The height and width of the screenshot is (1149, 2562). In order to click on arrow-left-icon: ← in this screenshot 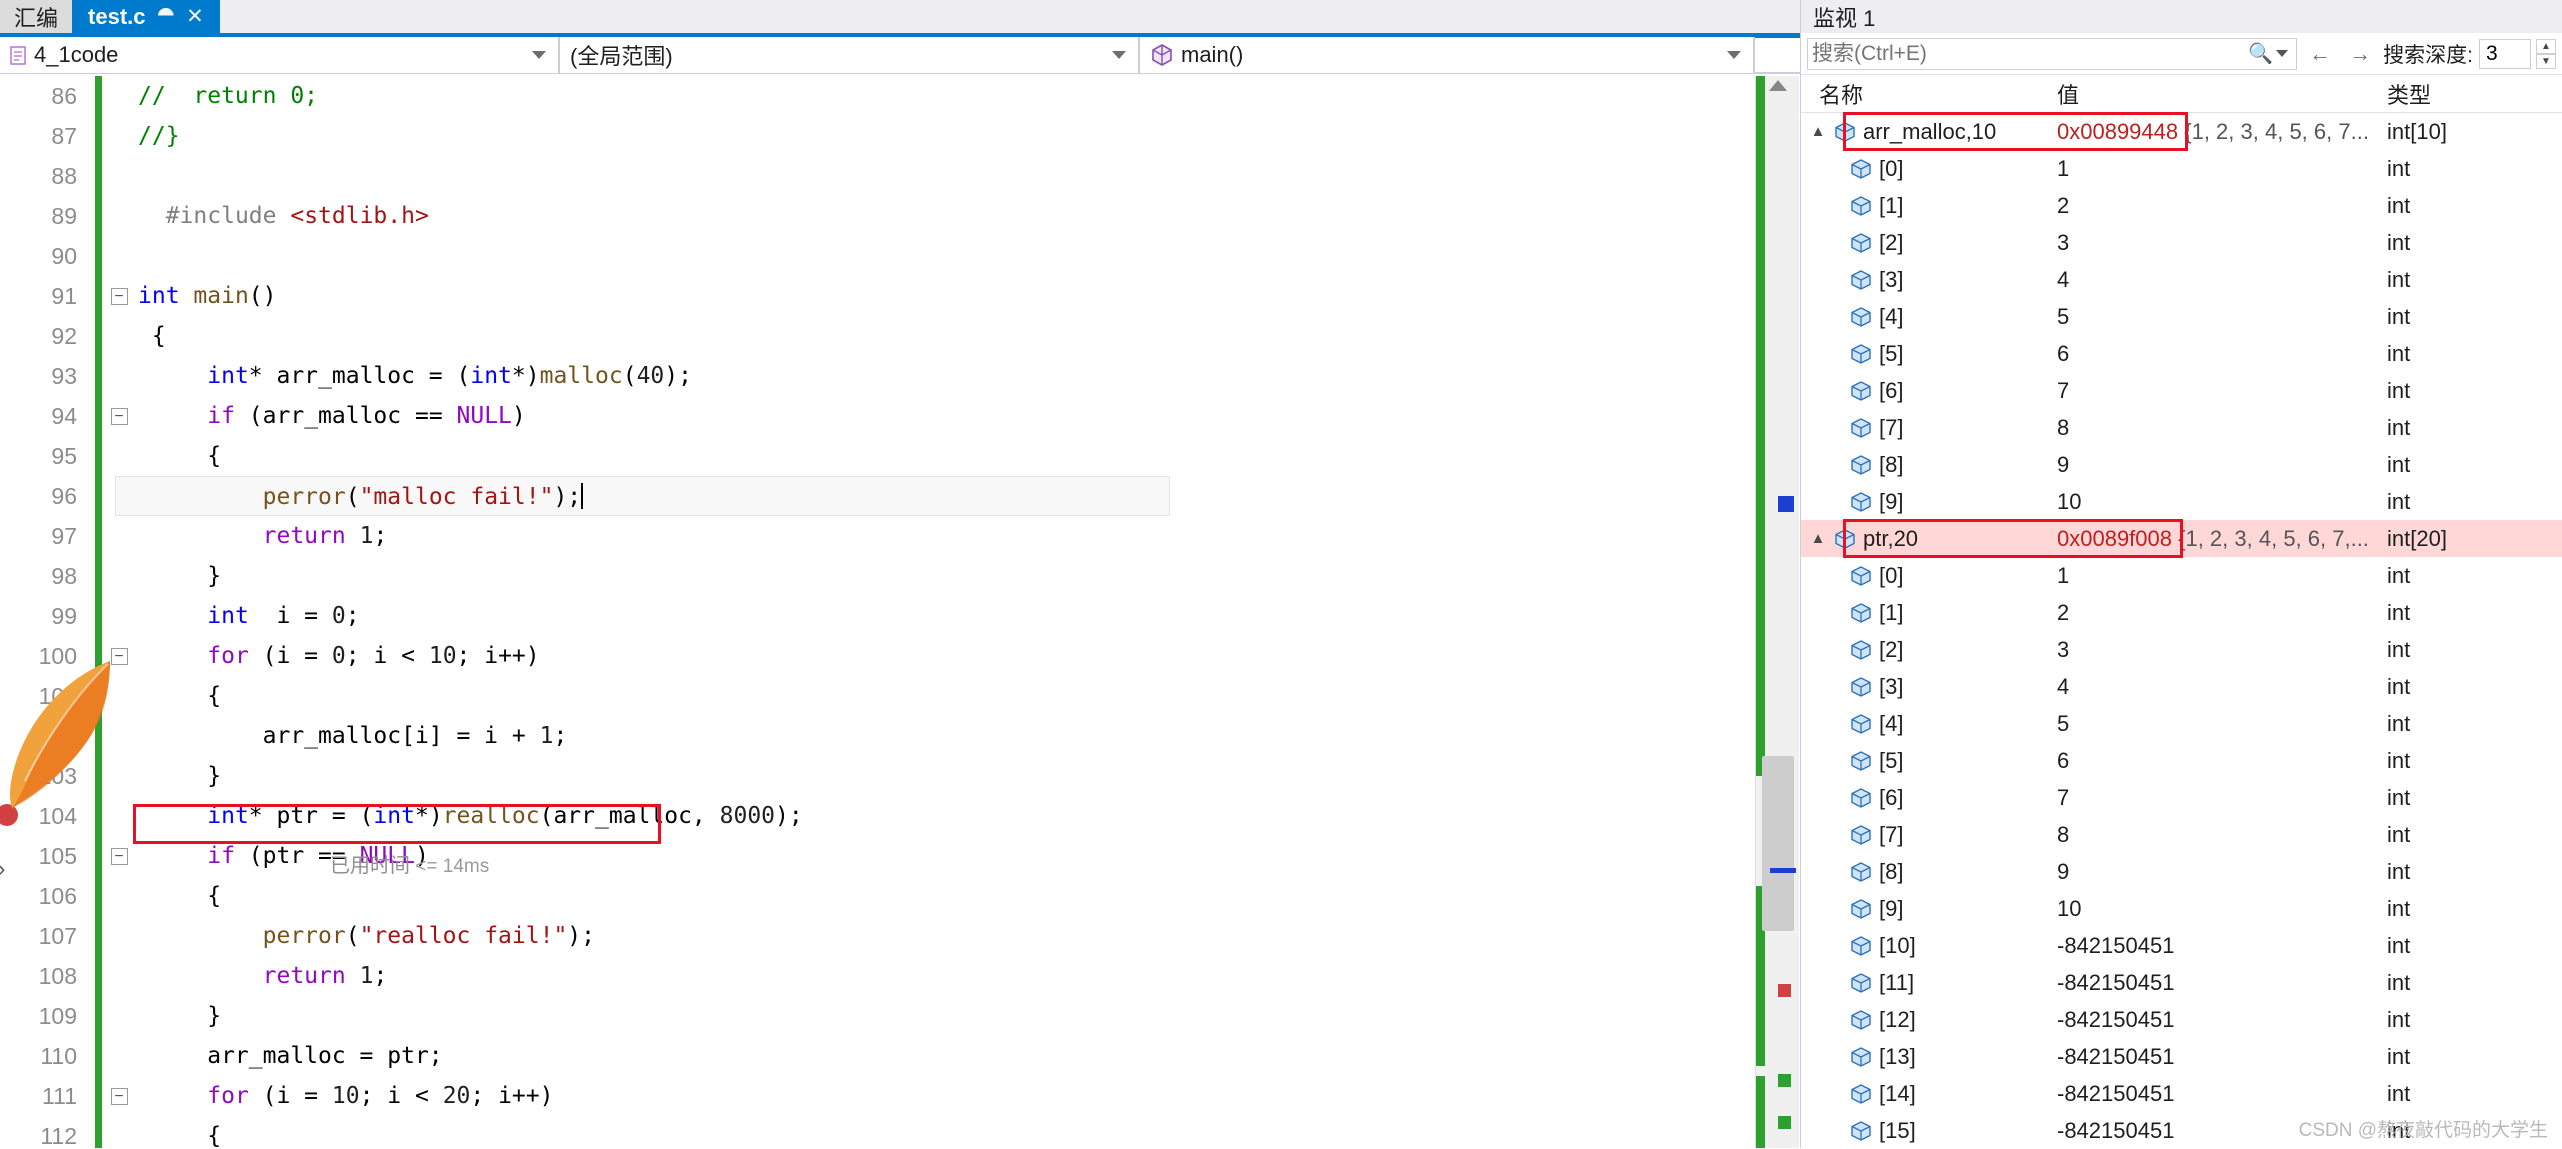, I will do `click(2320, 54)`.